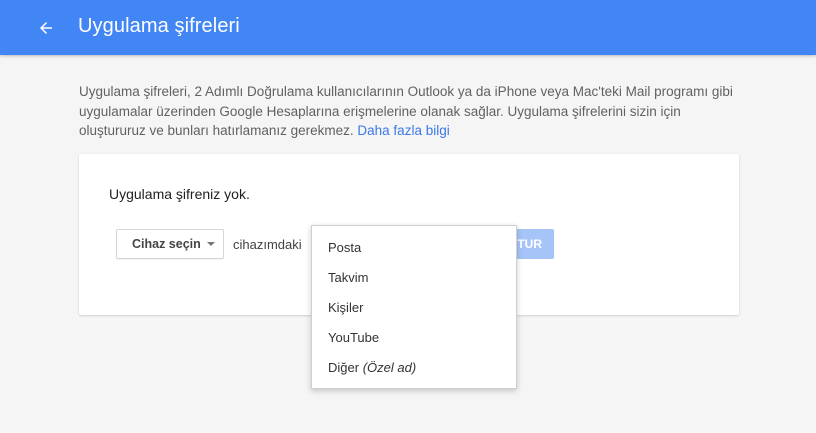 The height and width of the screenshot is (433, 816). Describe the element at coordinates (389, 367) in the screenshot. I see `menu-item-note: (Özel ad)` at that location.